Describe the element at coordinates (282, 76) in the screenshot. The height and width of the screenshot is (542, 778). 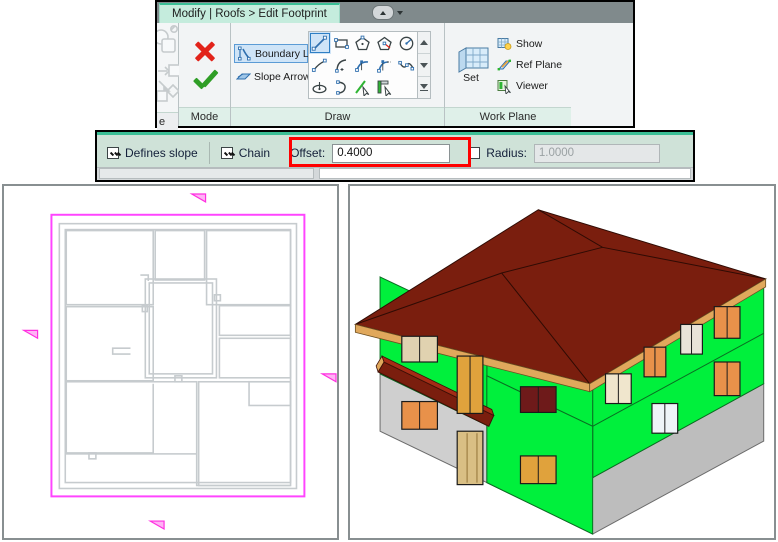
I see `draw-tool-label: Slope Arrow` at that location.